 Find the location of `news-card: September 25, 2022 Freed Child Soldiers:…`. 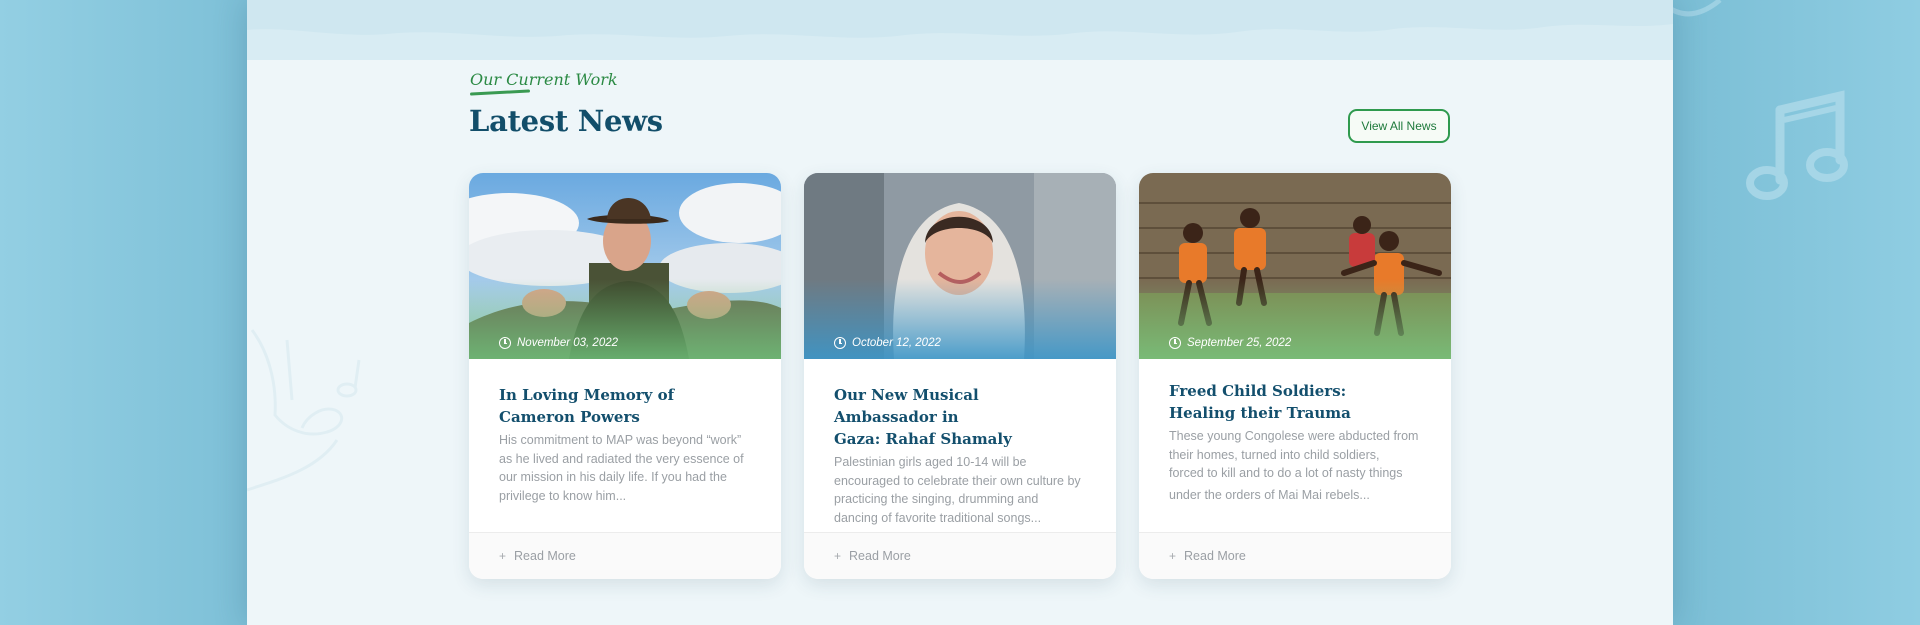

news-card: September 25, 2022 Freed Child Soldiers:… is located at coordinates (1295, 376).